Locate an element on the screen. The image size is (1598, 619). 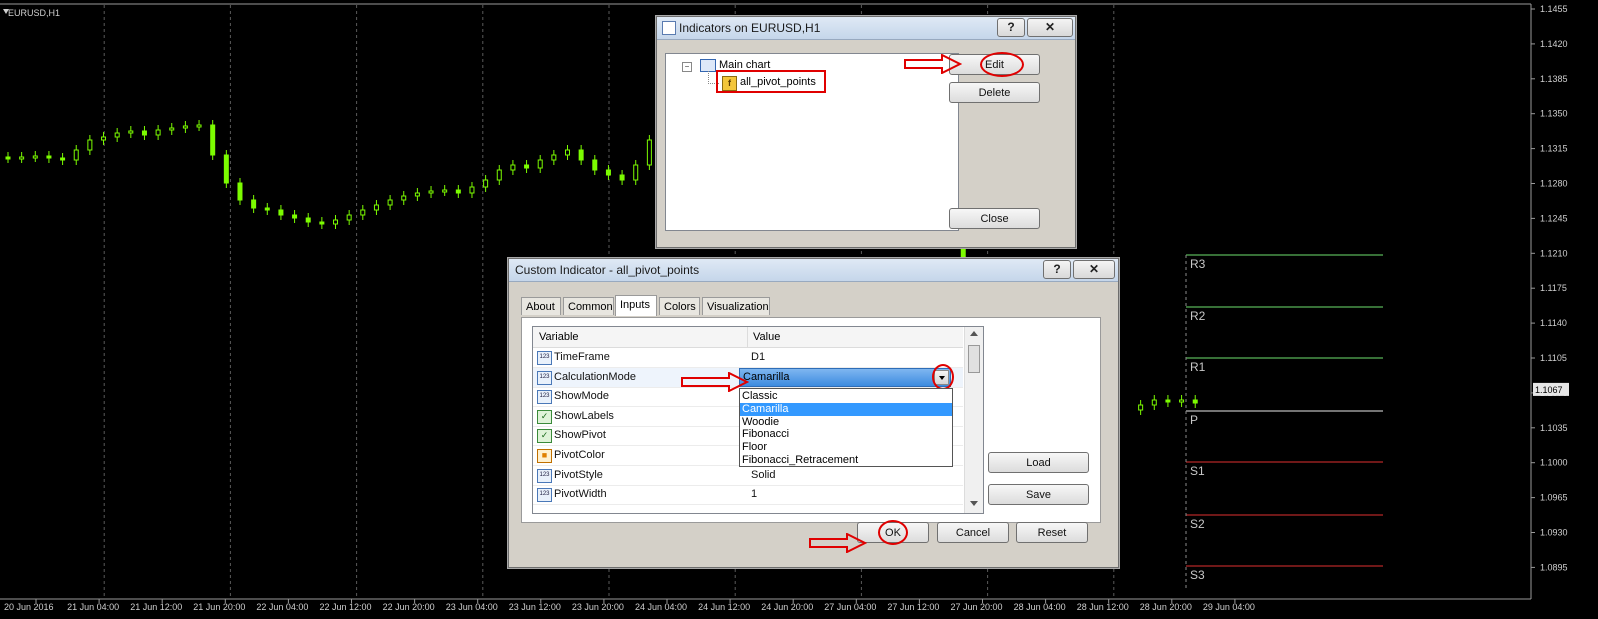
time-label: 22 Jun 20:00 is located at coordinates (409, 607).